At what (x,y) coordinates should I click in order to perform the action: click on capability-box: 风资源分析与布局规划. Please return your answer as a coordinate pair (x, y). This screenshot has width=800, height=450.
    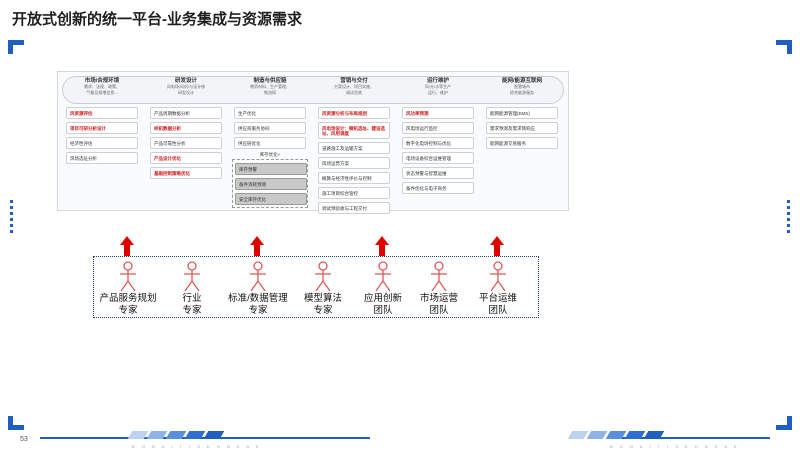
    Looking at the image, I should click on (354, 113).